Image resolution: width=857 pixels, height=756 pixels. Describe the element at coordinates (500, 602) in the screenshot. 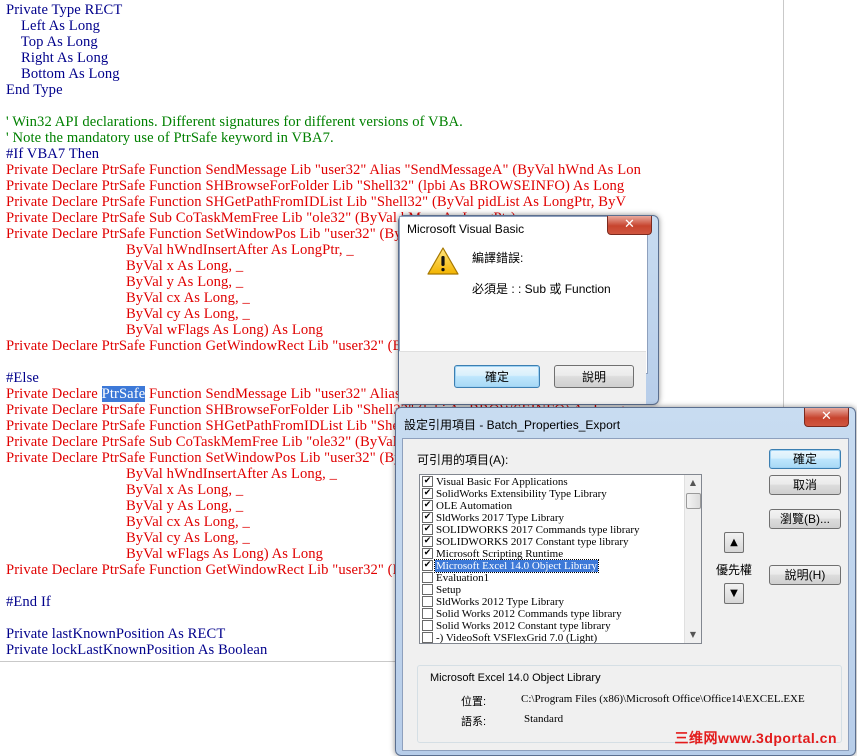

I see `reference-label: SldWorks 2012 Type Library` at that location.